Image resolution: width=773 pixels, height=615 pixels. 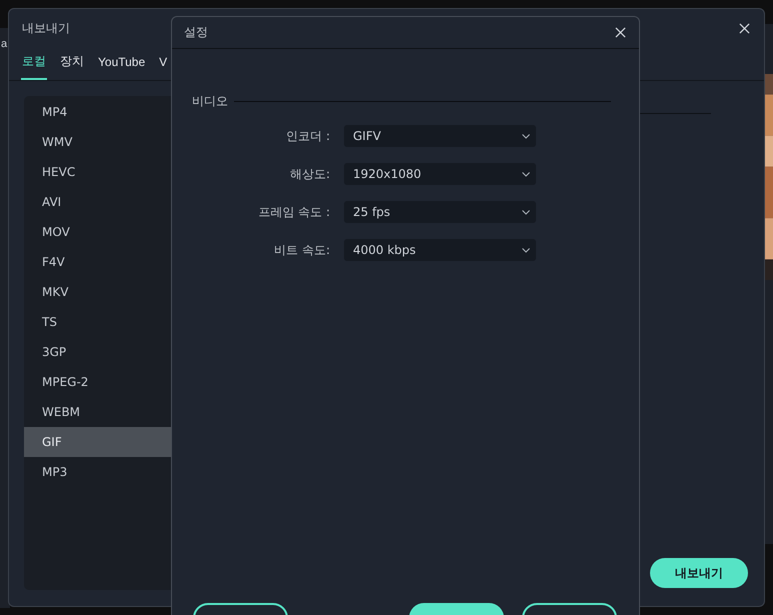 What do you see at coordinates (301, 250) in the screenshot?
I see `field-label: 비트 속도:` at bounding box center [301, 250].